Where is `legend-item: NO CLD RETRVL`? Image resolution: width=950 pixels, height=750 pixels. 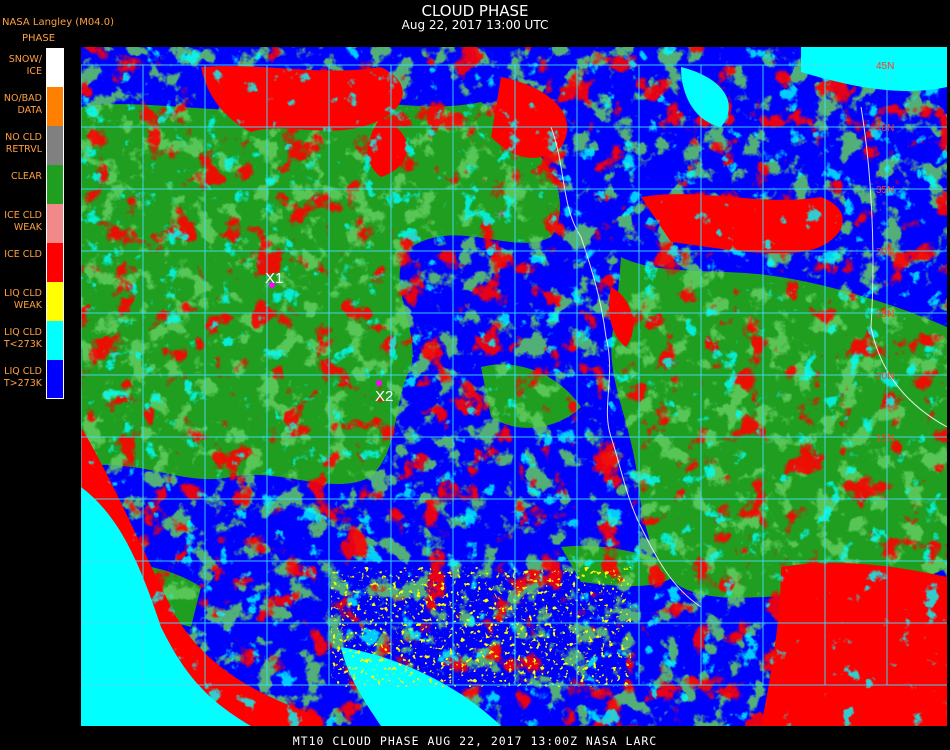 legend-item: NO CLD RETRVL is located at coordinates (32, 145).